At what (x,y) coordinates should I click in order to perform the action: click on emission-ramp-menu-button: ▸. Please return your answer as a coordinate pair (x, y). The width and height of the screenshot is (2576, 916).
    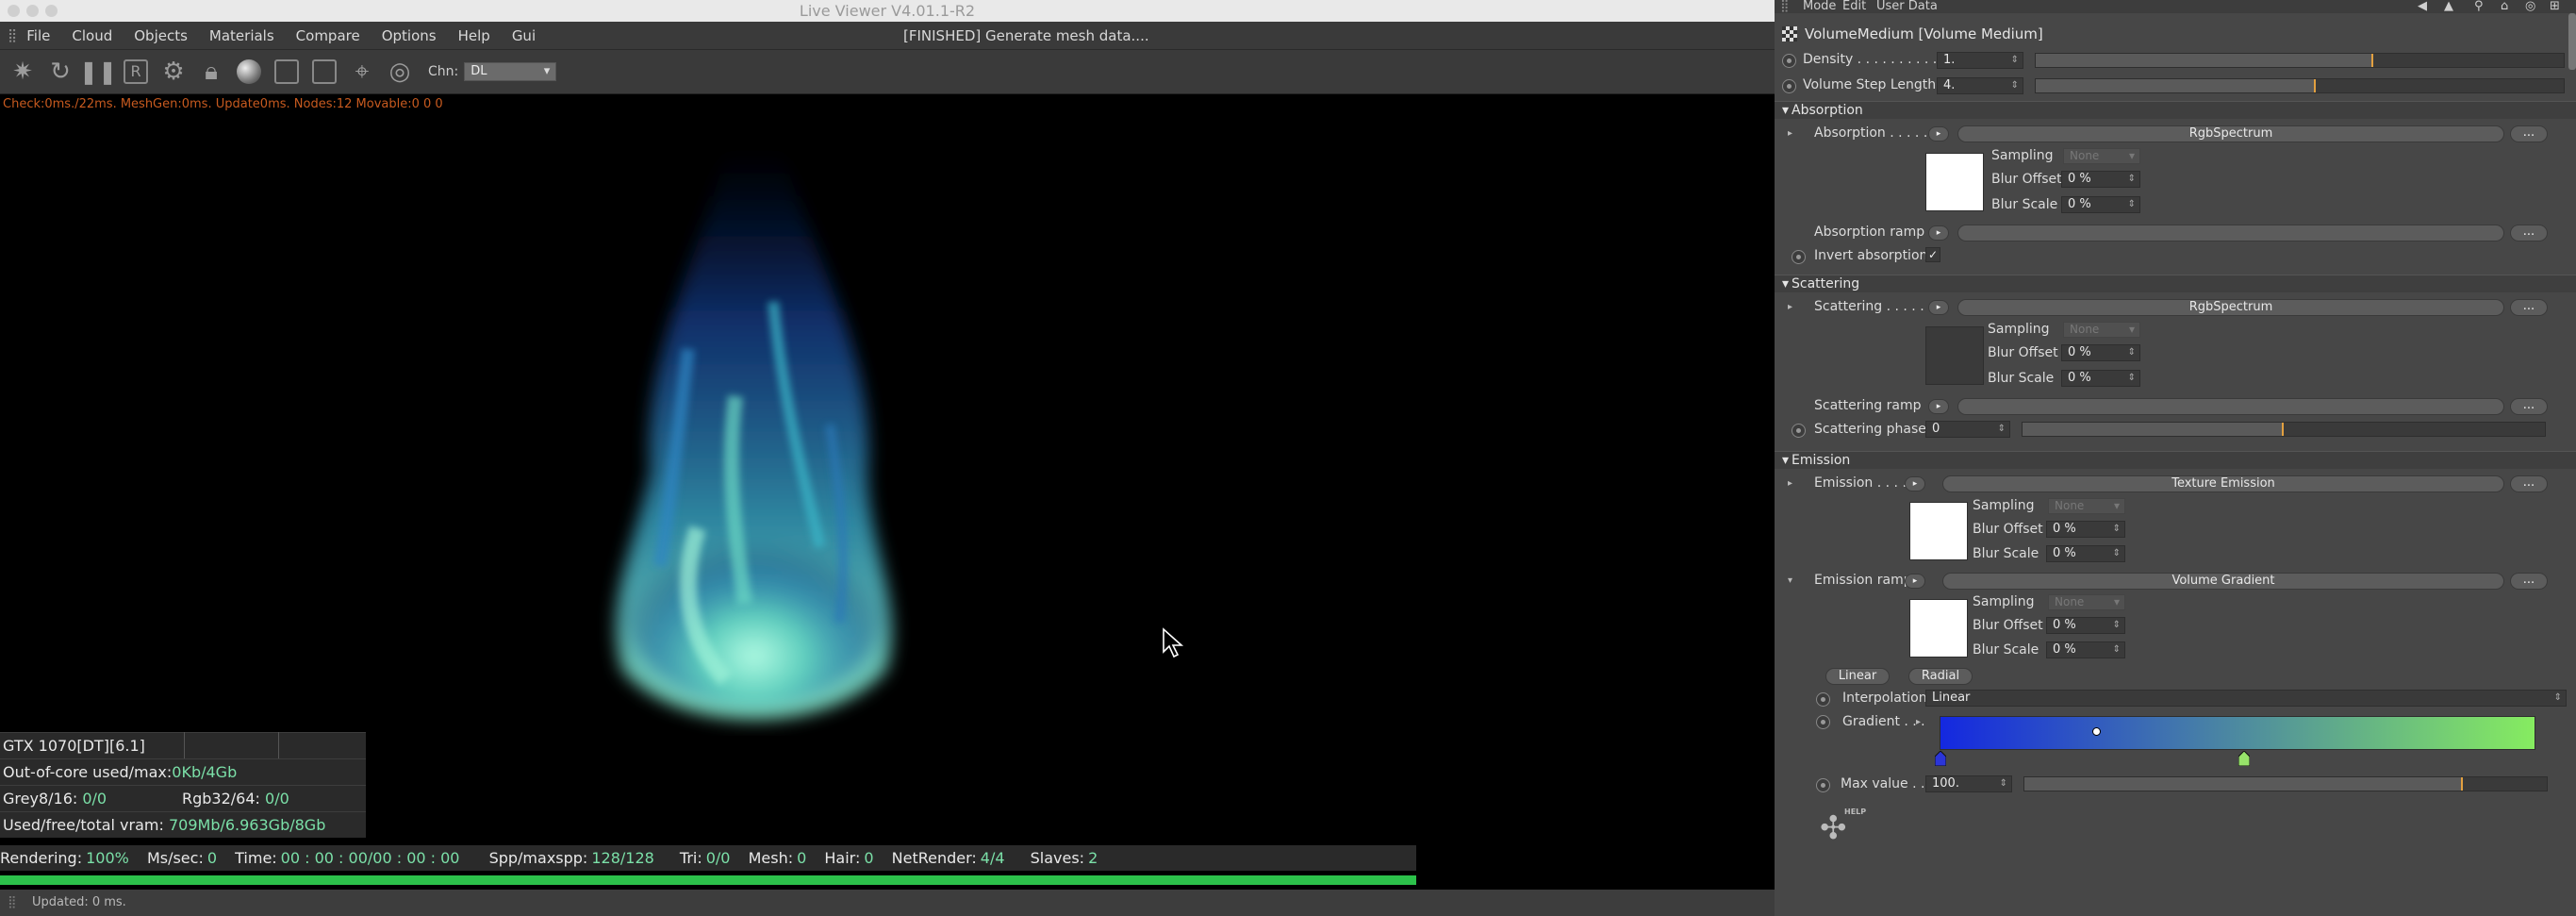
    Looking at the image, I should click on (1915, 581).